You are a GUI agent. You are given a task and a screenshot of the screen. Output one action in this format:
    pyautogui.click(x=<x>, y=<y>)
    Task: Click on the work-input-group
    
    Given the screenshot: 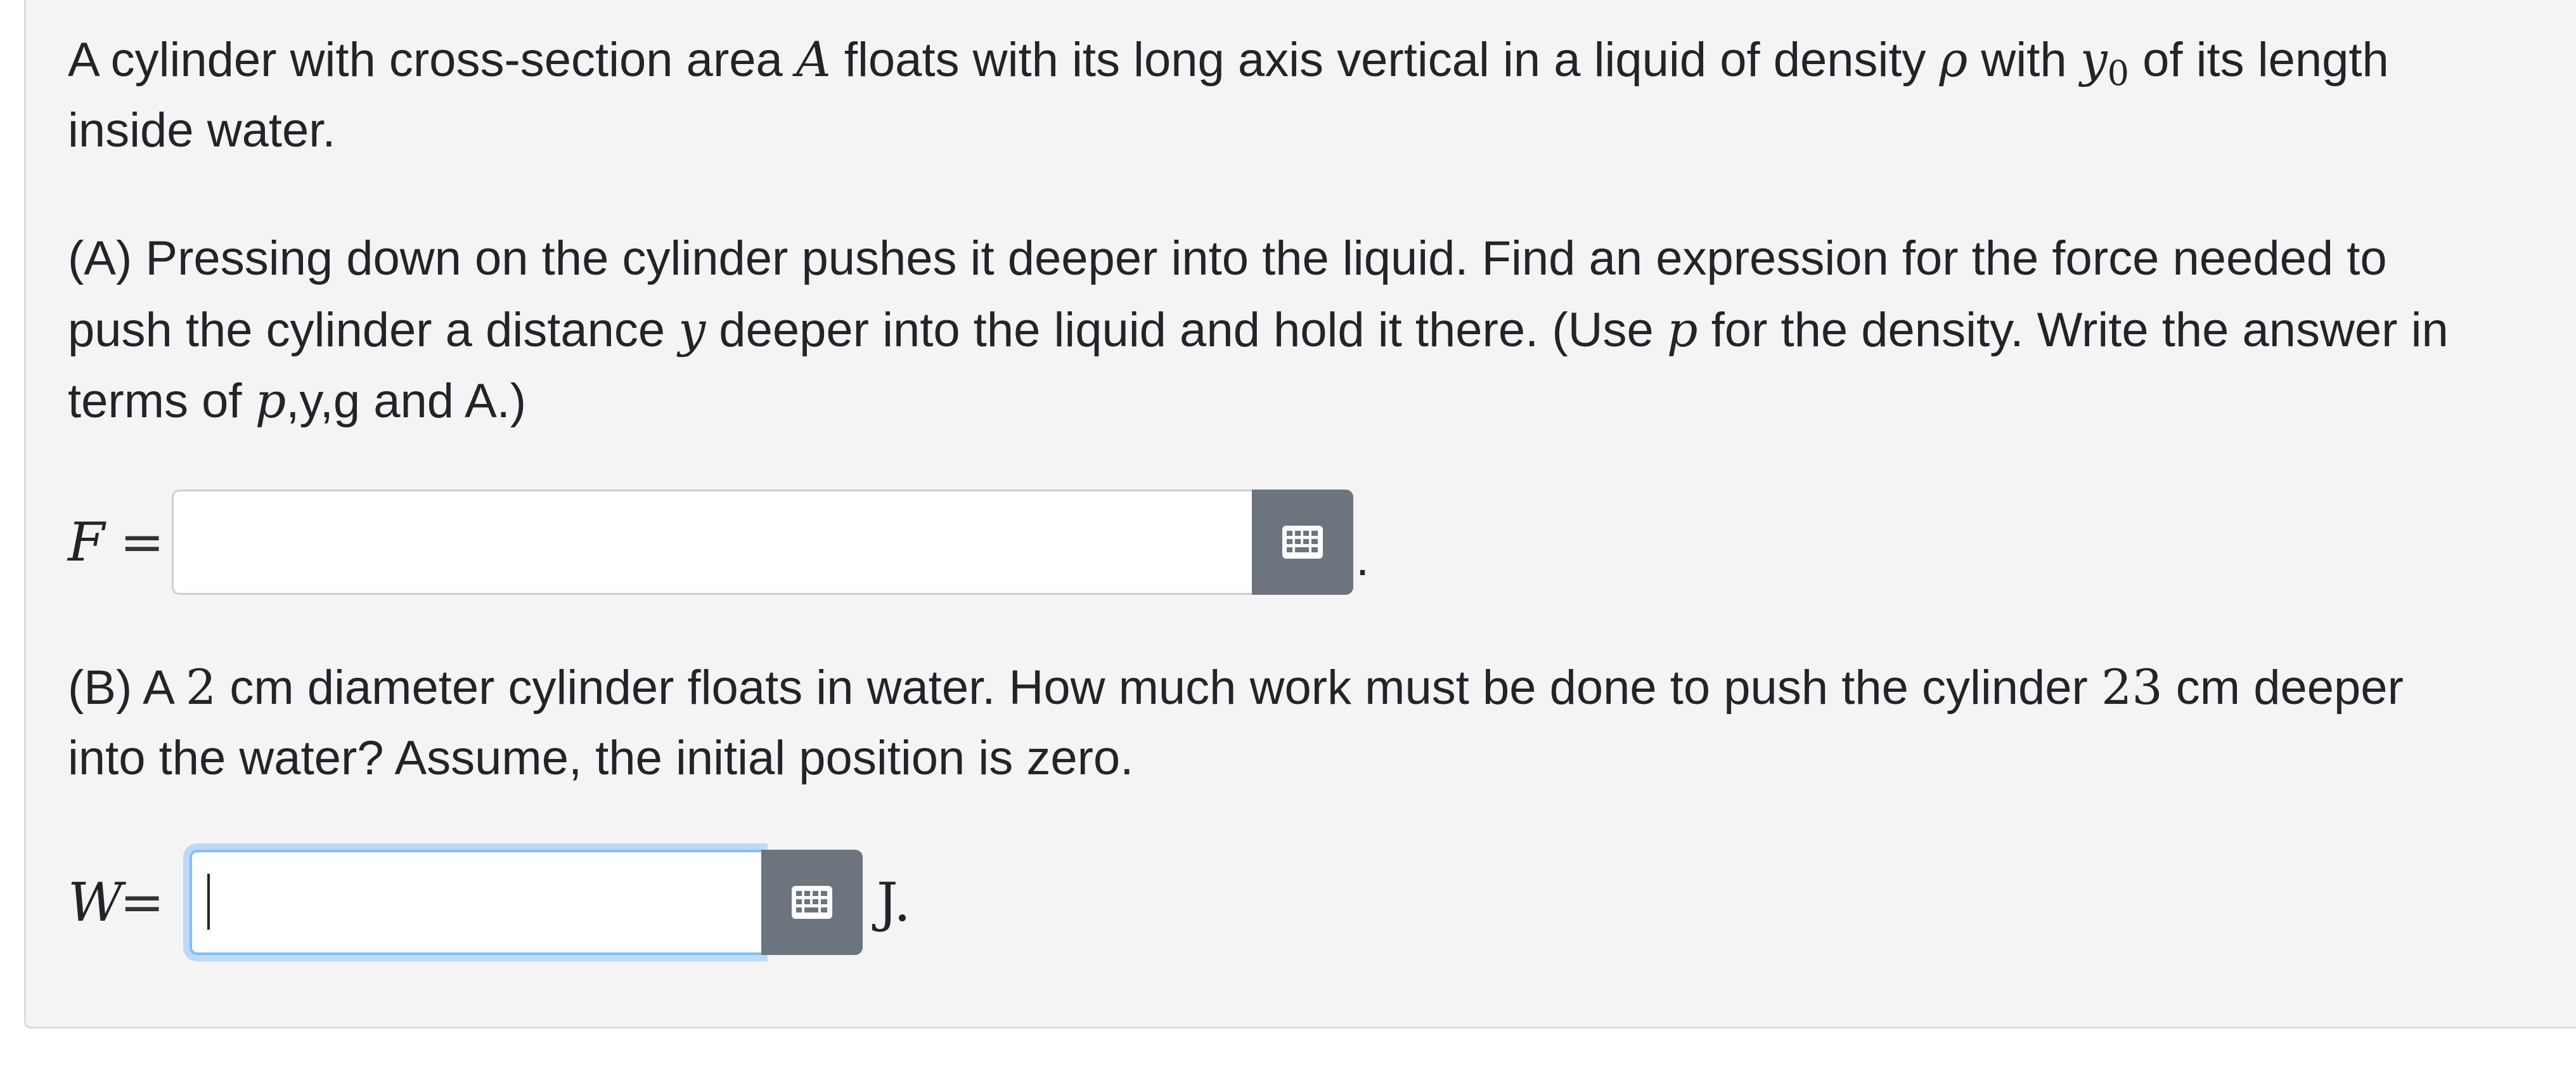 What is the action you would take?
    pyautogui.click(x=526, y=902)
    